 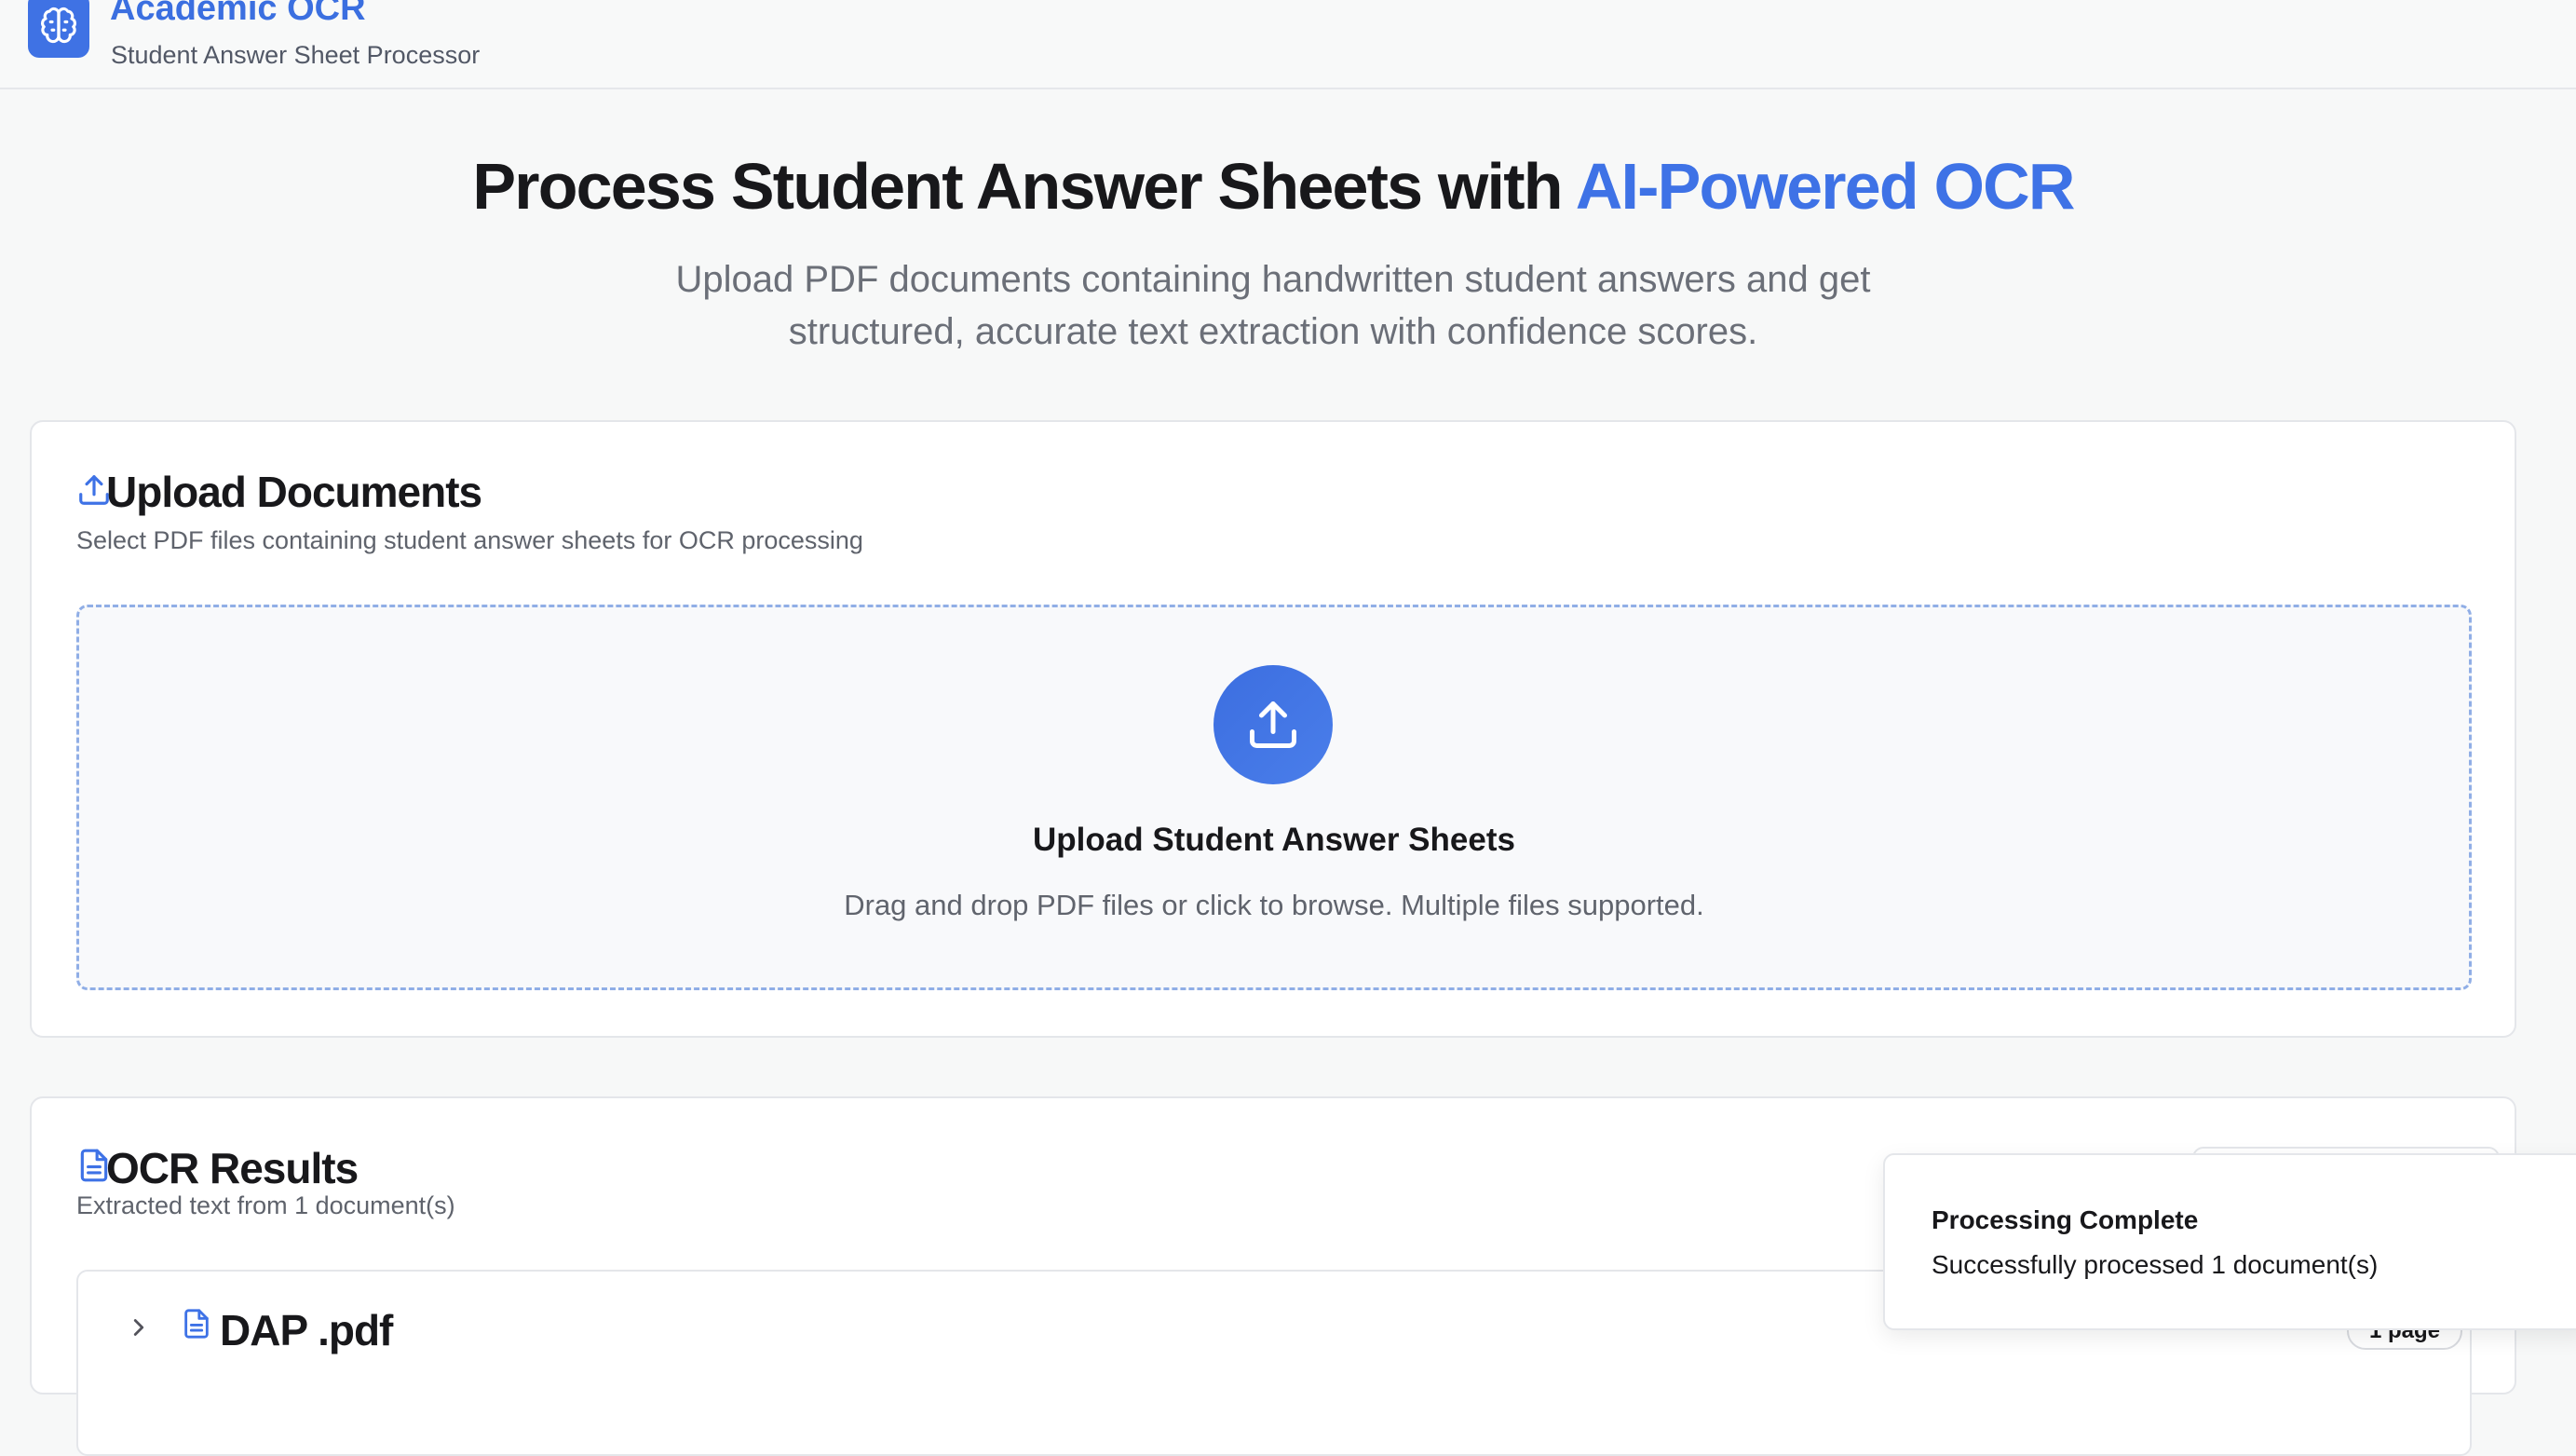 I want to click on brain-icon, so click(x=58, y=25).